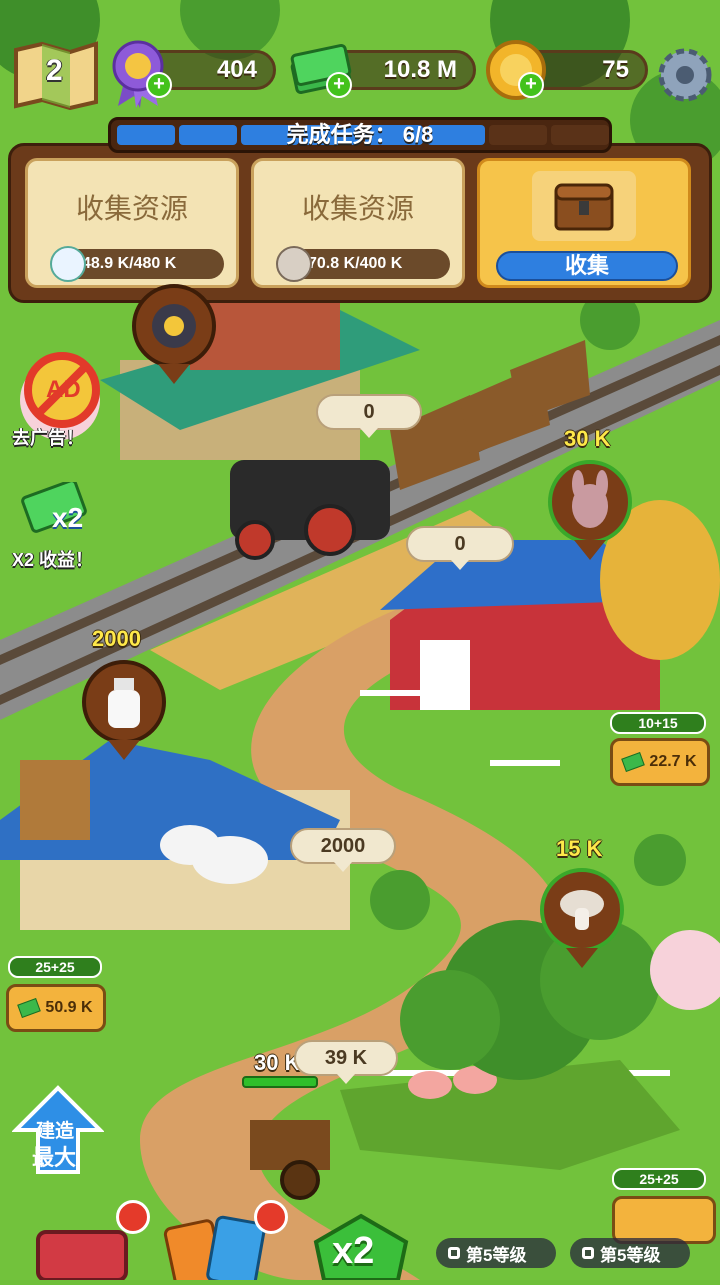  I want to click on task-card-reward: 收集, so click(584, 223).